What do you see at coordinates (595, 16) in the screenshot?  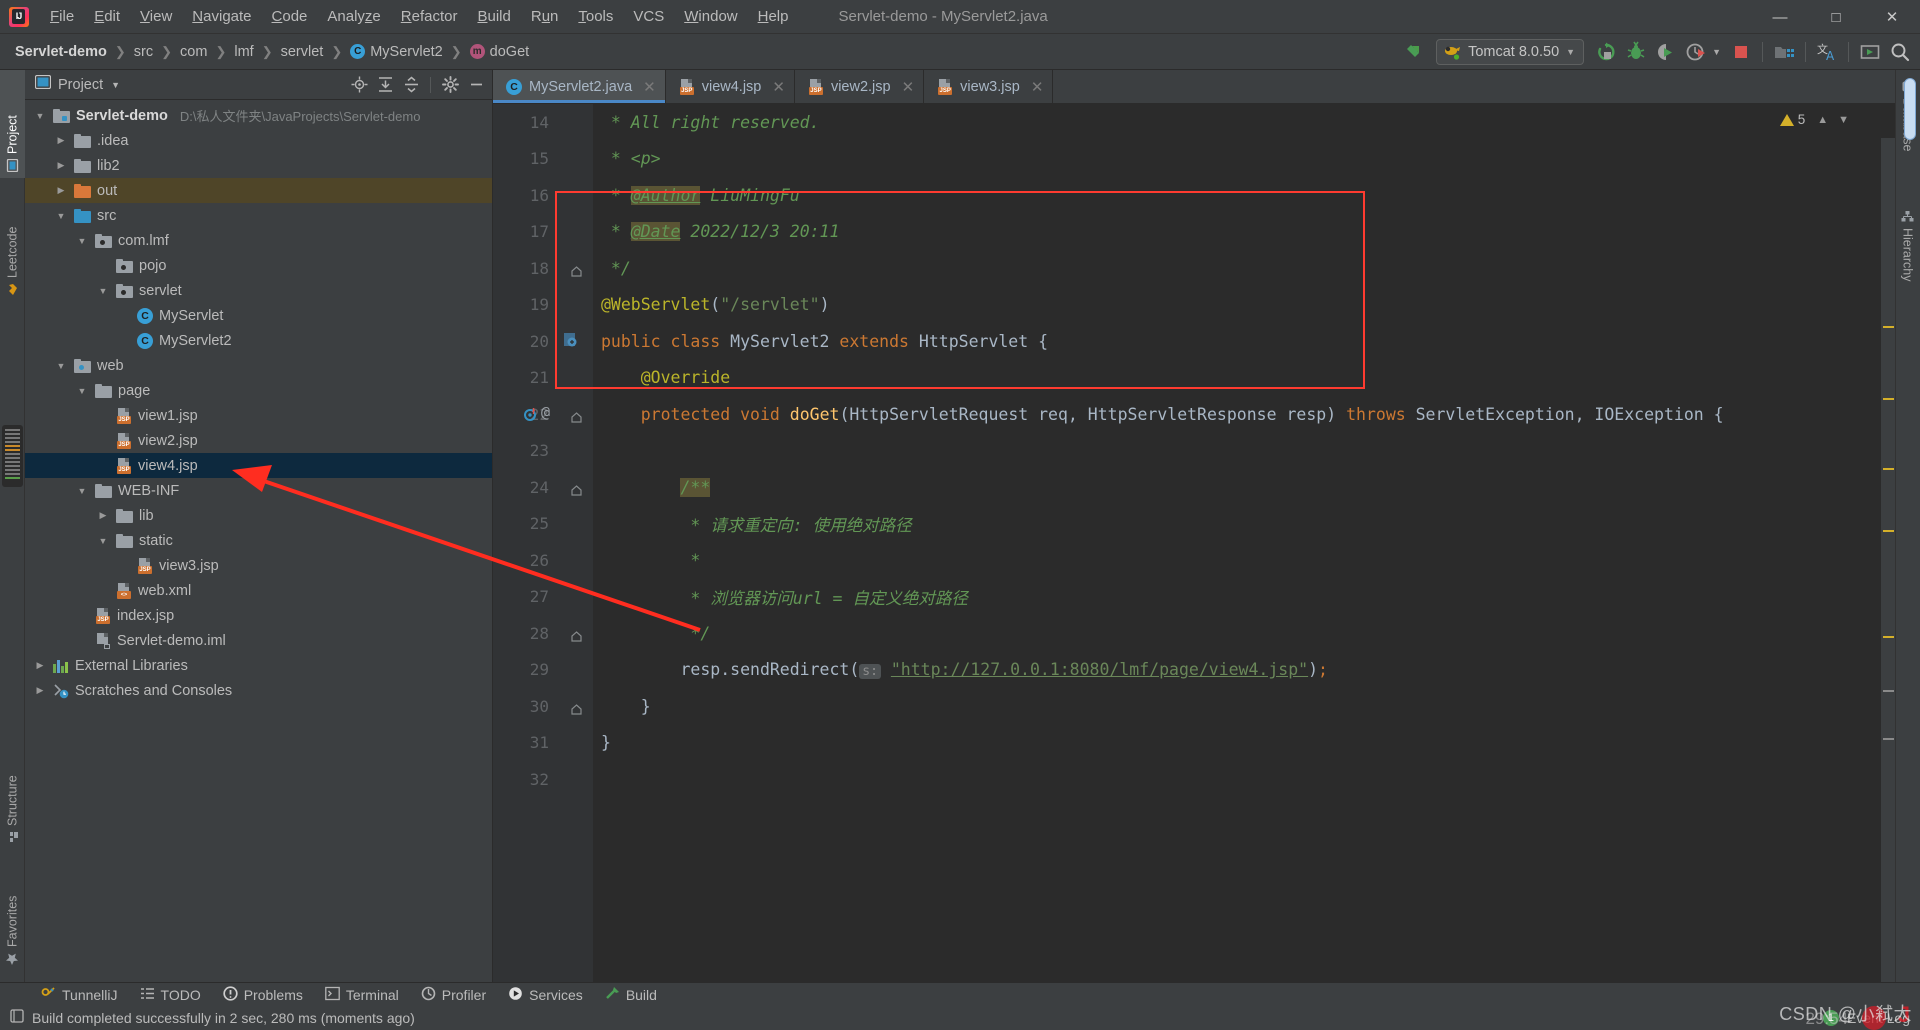 I see `menu-tools: Tools` at bounding box center [595, 16].